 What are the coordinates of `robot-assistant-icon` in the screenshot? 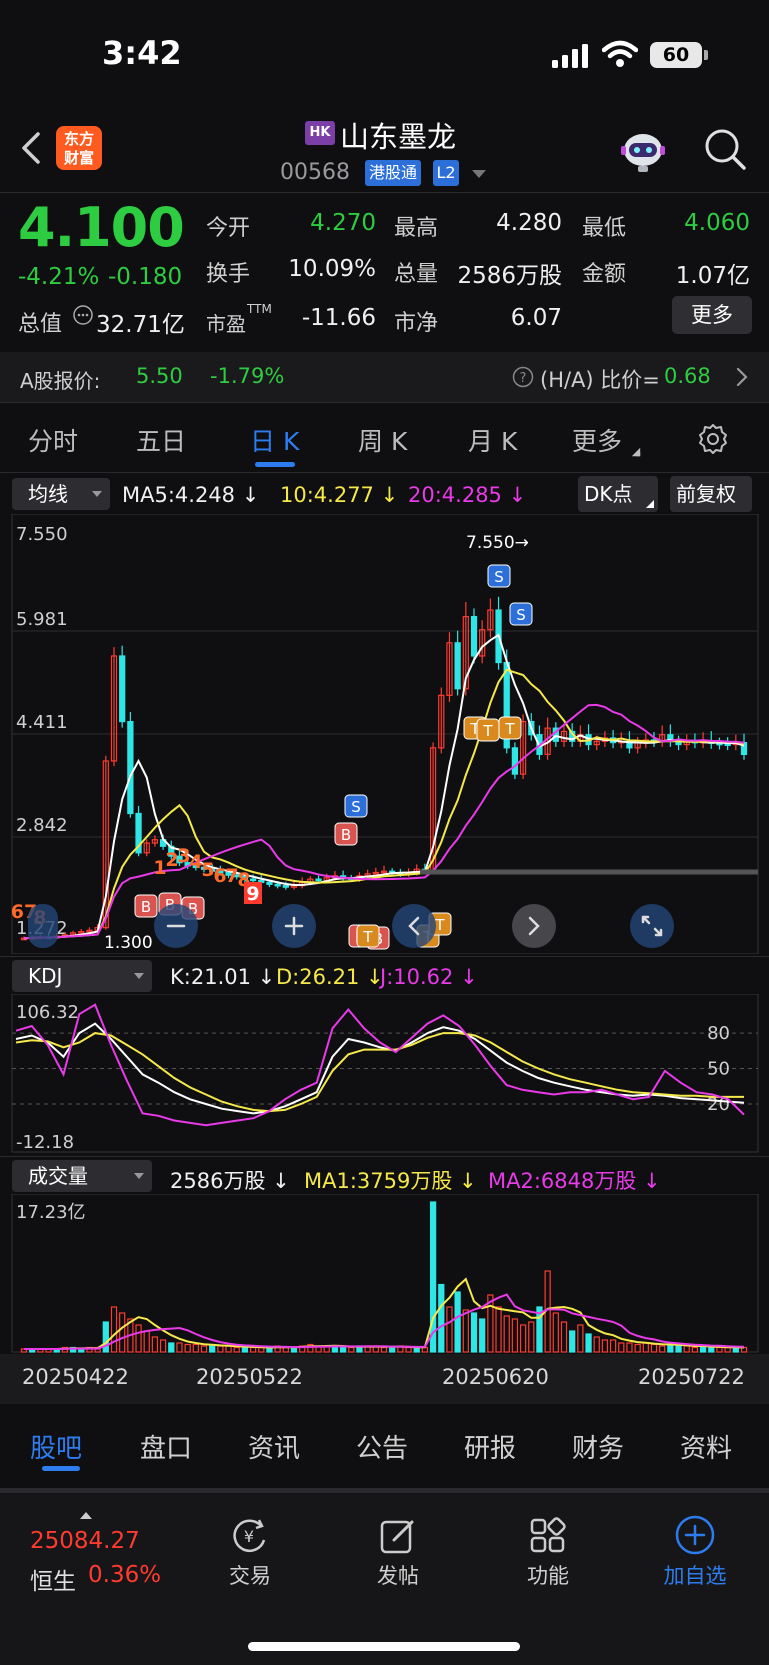 It's located at (643, 151).